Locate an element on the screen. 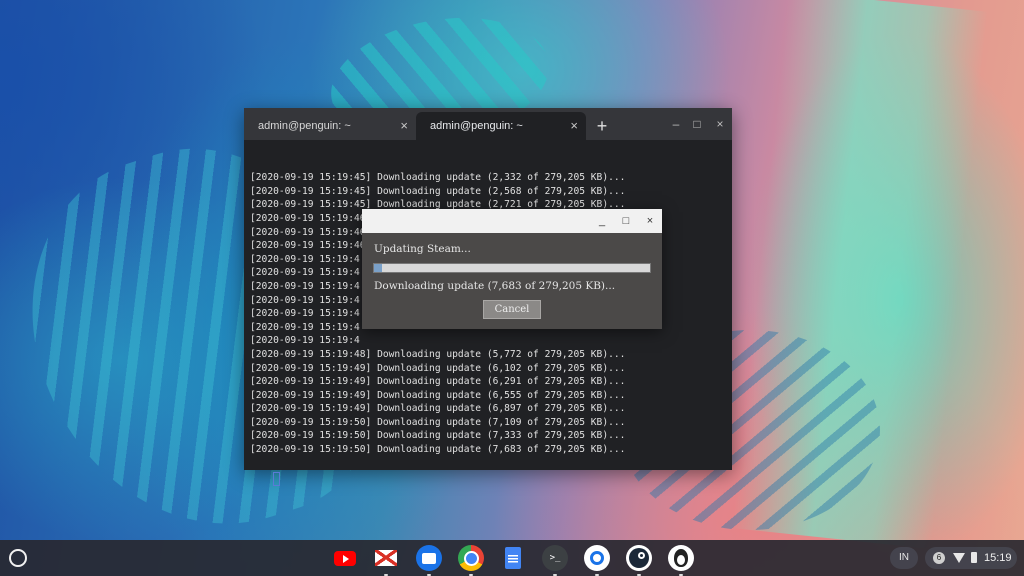 This screenshot has width=1024, height=576. shelf: >_ IN 6 15:19 is located at coordinates (512, 558).